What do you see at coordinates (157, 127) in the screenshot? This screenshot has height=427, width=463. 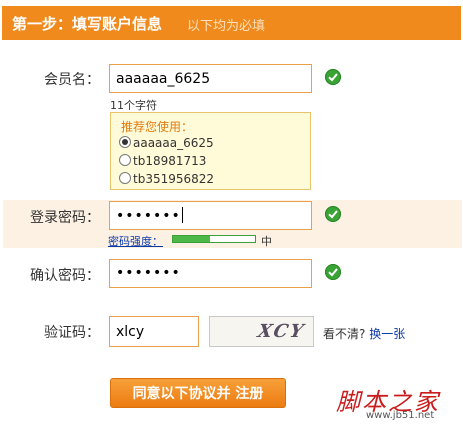 I see `recommend-title: 推荐您使用：` at bounding box center [157, 127].